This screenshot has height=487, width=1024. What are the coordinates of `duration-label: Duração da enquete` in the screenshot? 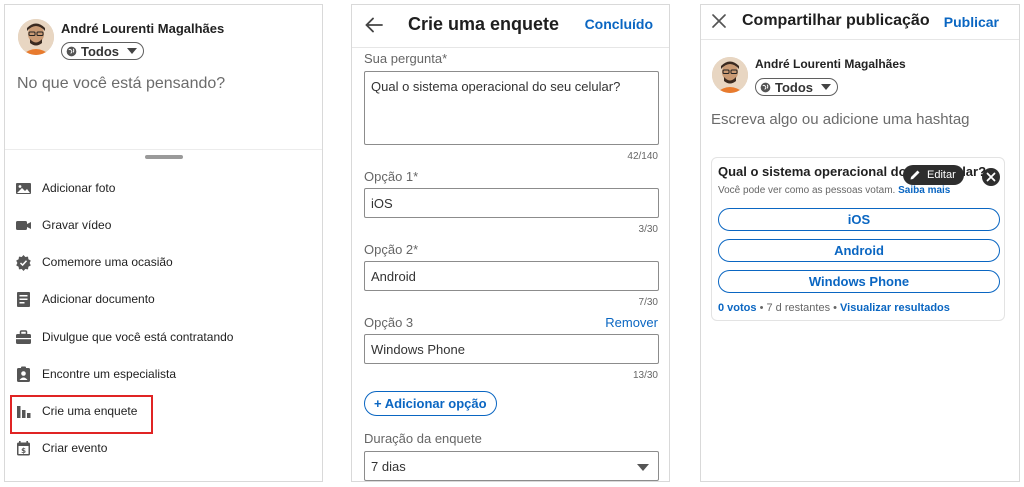 It's located at (423, 438).